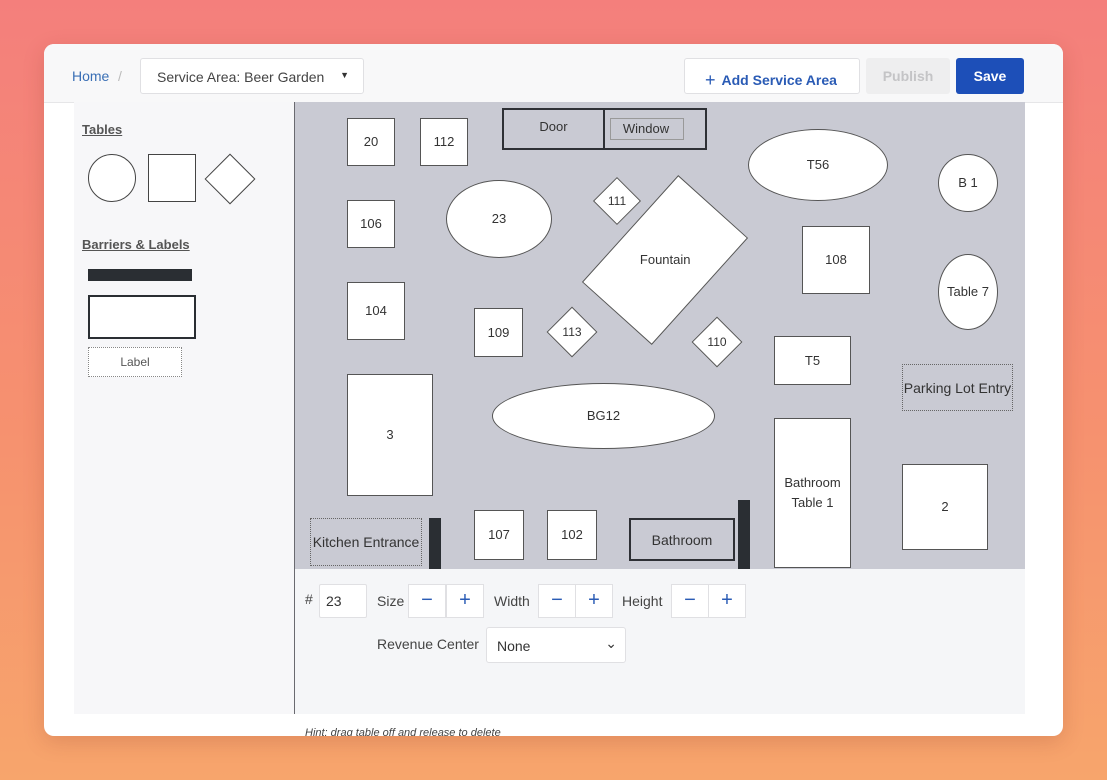  What do you see at coordinates (836, 260) in the screenshot?
I see `table-108: 108` at bounding box center [836, 260].